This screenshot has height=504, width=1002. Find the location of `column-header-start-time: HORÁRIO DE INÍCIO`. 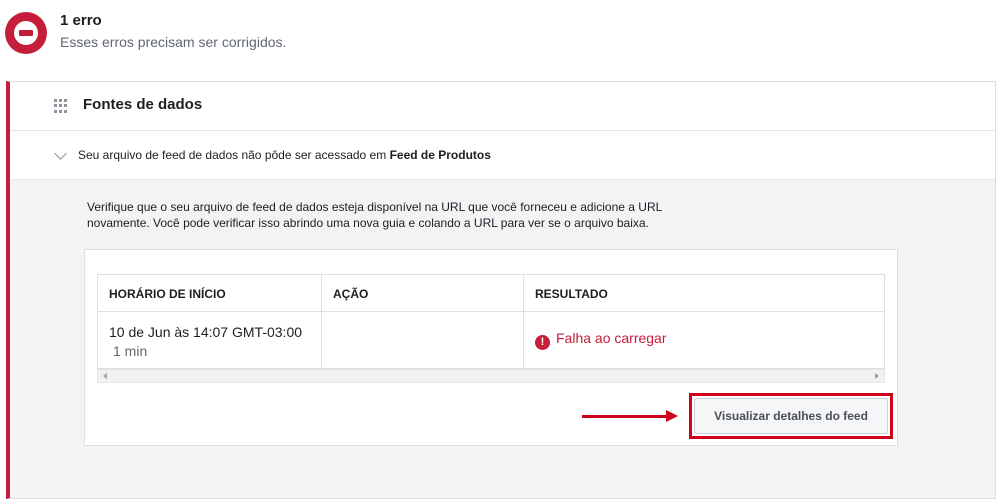

column-header-start-time: HORÁRIO DE INÍCIO is located at coordinates (210, 293).